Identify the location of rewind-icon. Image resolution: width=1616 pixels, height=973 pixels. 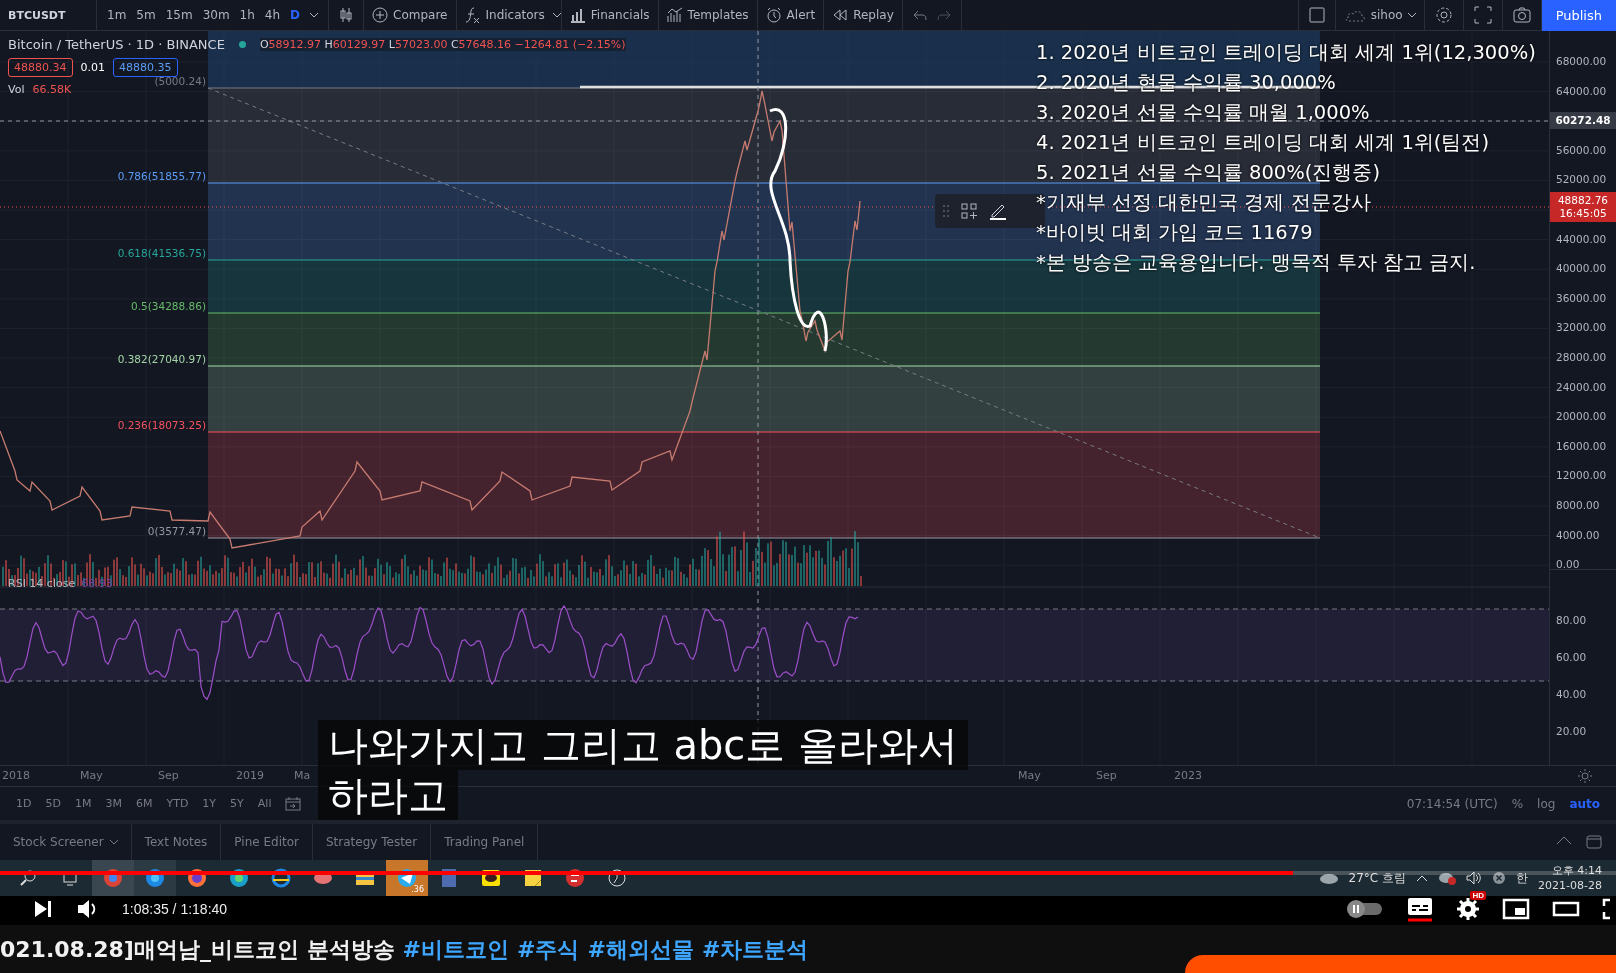
(840, 15).